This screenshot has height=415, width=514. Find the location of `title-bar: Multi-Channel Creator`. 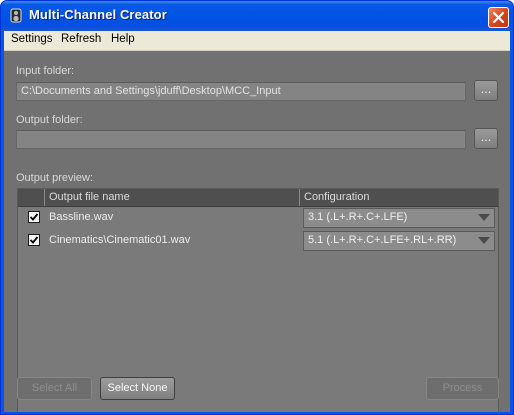

title-bar: Multi-Channel Creator is located at coordinates (257, 16).